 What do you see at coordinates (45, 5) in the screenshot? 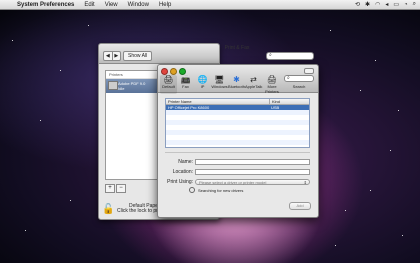
I see `menu-system-preferences: System Preferences` at bounding box center [45, 5].